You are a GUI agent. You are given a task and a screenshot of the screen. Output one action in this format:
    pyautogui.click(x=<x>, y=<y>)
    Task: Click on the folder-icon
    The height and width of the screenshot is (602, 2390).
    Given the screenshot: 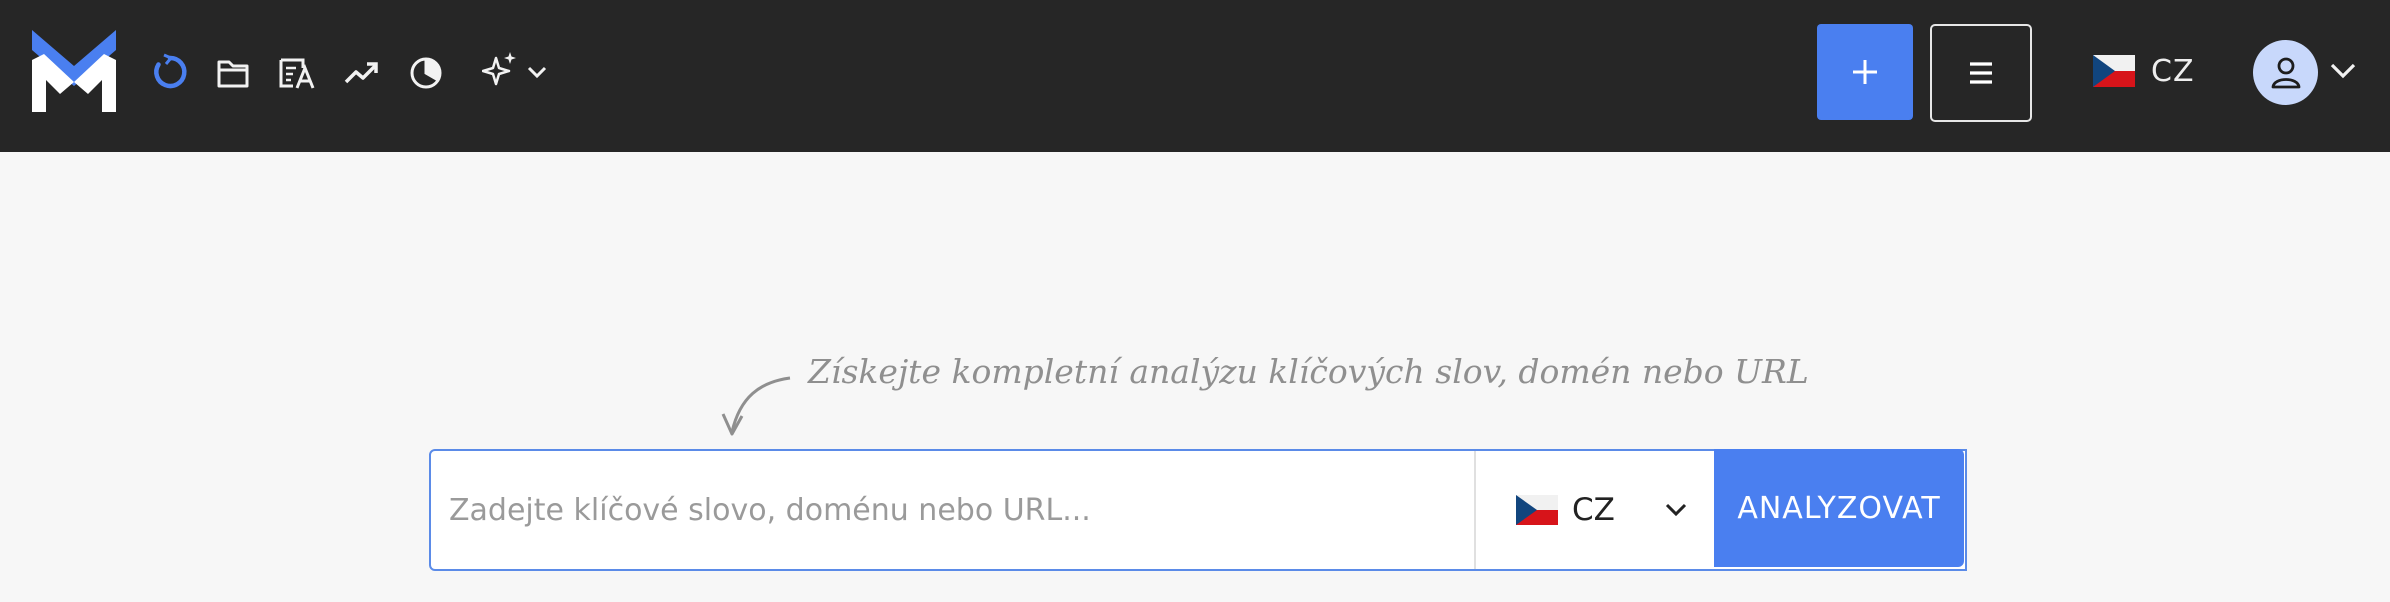 What is the action you would take?
    pyautogui.click(x=233, y=72)
    